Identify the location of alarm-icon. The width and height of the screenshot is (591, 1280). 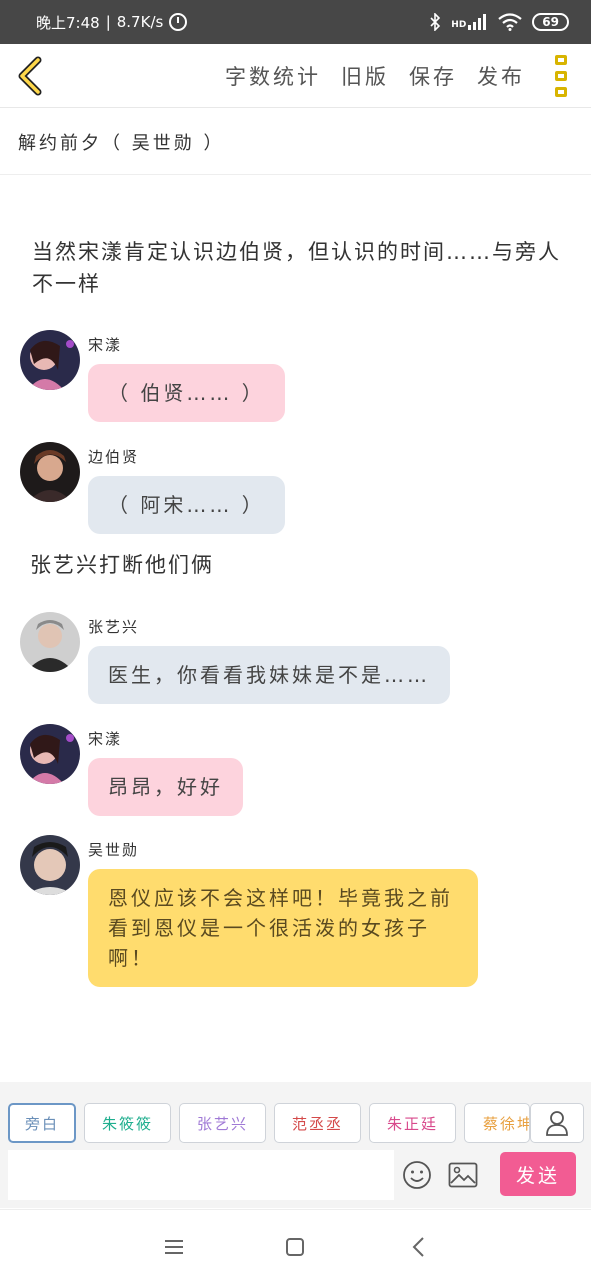
(178, 22).